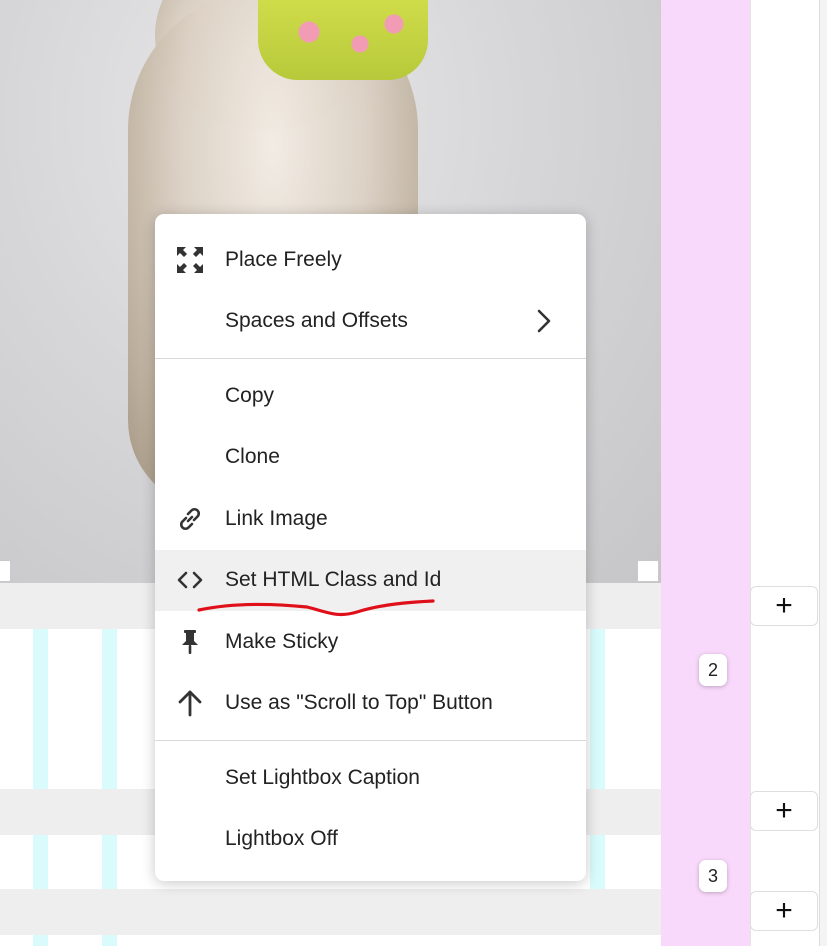 The width and height of the screenshot is (827, 946). I want to click on resize-handle-left, so click(5, 571).